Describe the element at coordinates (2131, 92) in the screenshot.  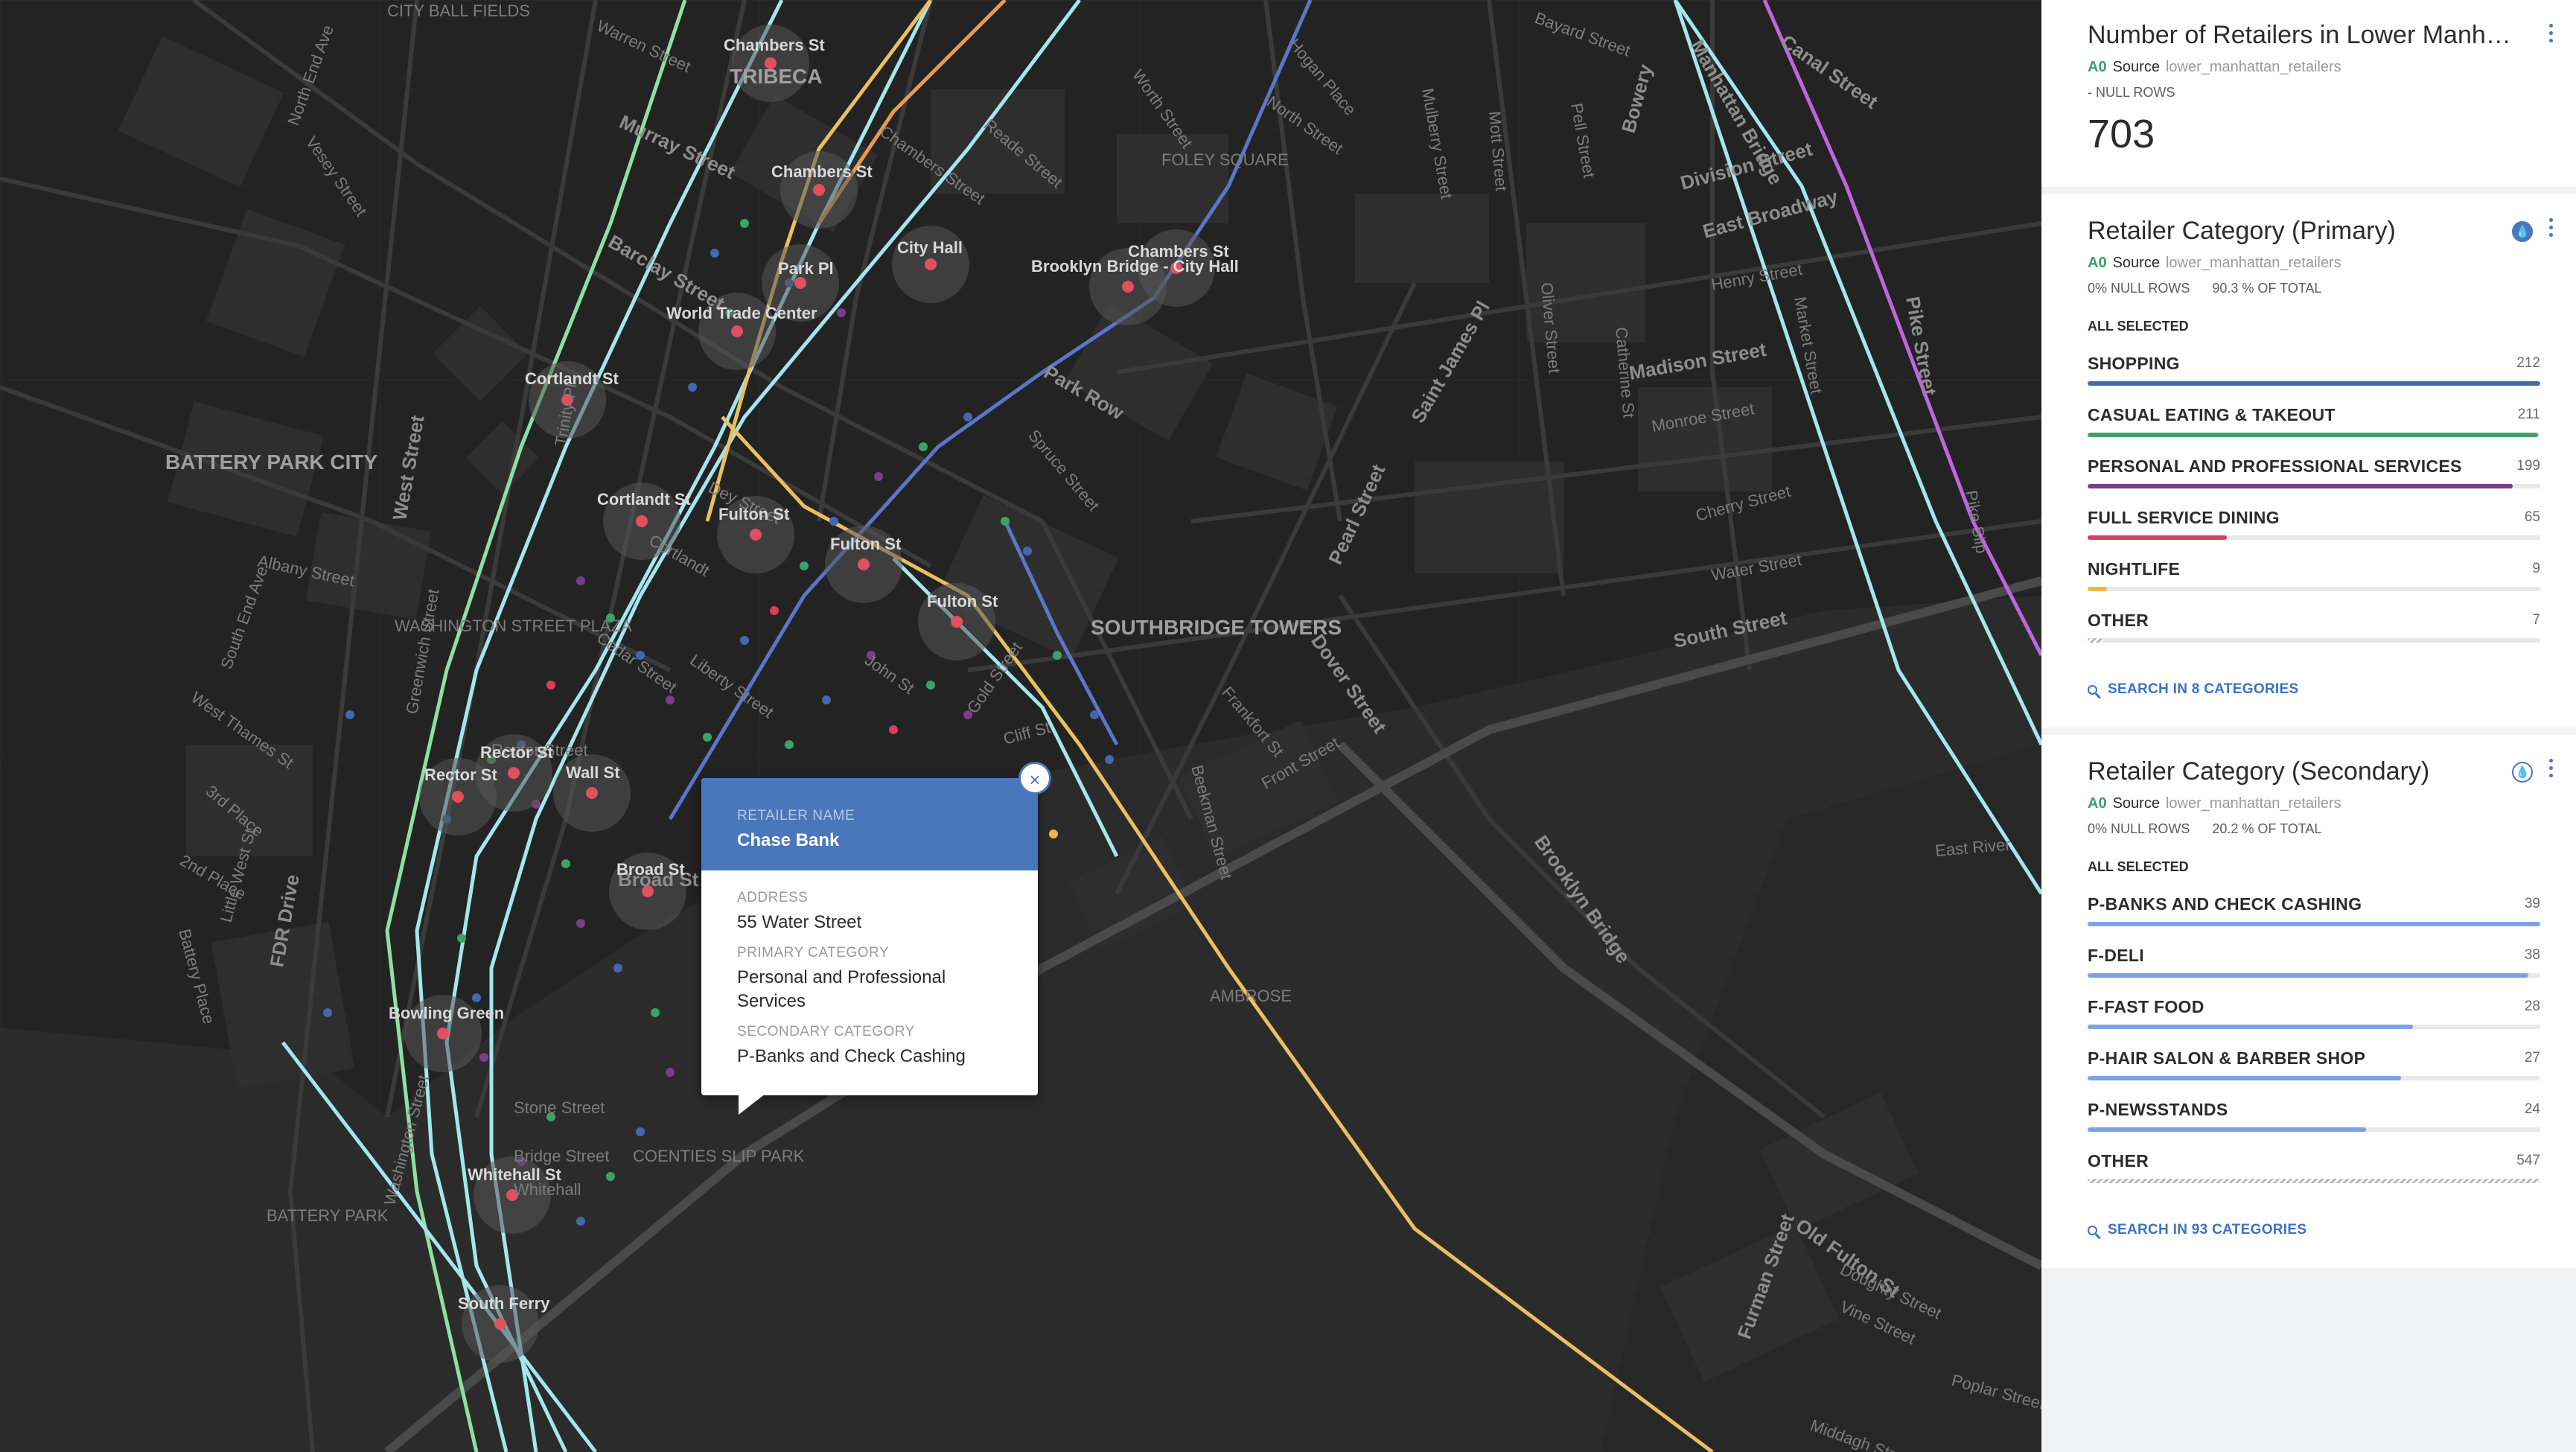
I see `null-rows: - NULL ROWS` at that location.